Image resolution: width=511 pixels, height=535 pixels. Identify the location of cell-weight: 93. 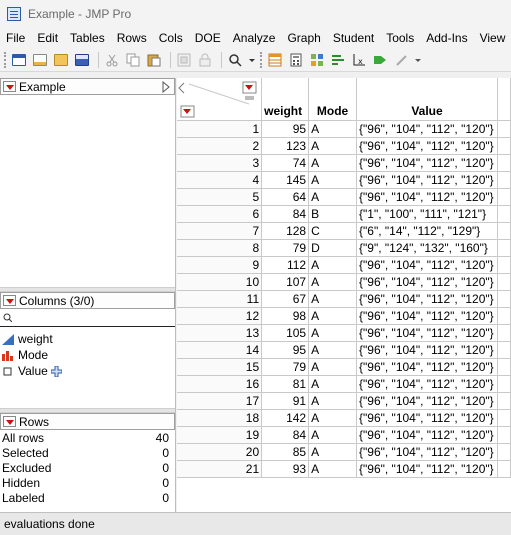
(285, 469).